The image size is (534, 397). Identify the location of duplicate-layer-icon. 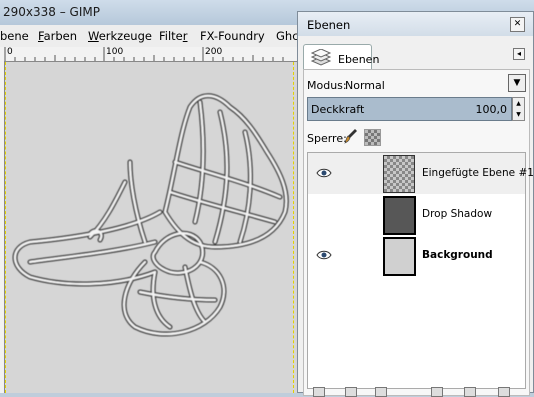
(437, 392).